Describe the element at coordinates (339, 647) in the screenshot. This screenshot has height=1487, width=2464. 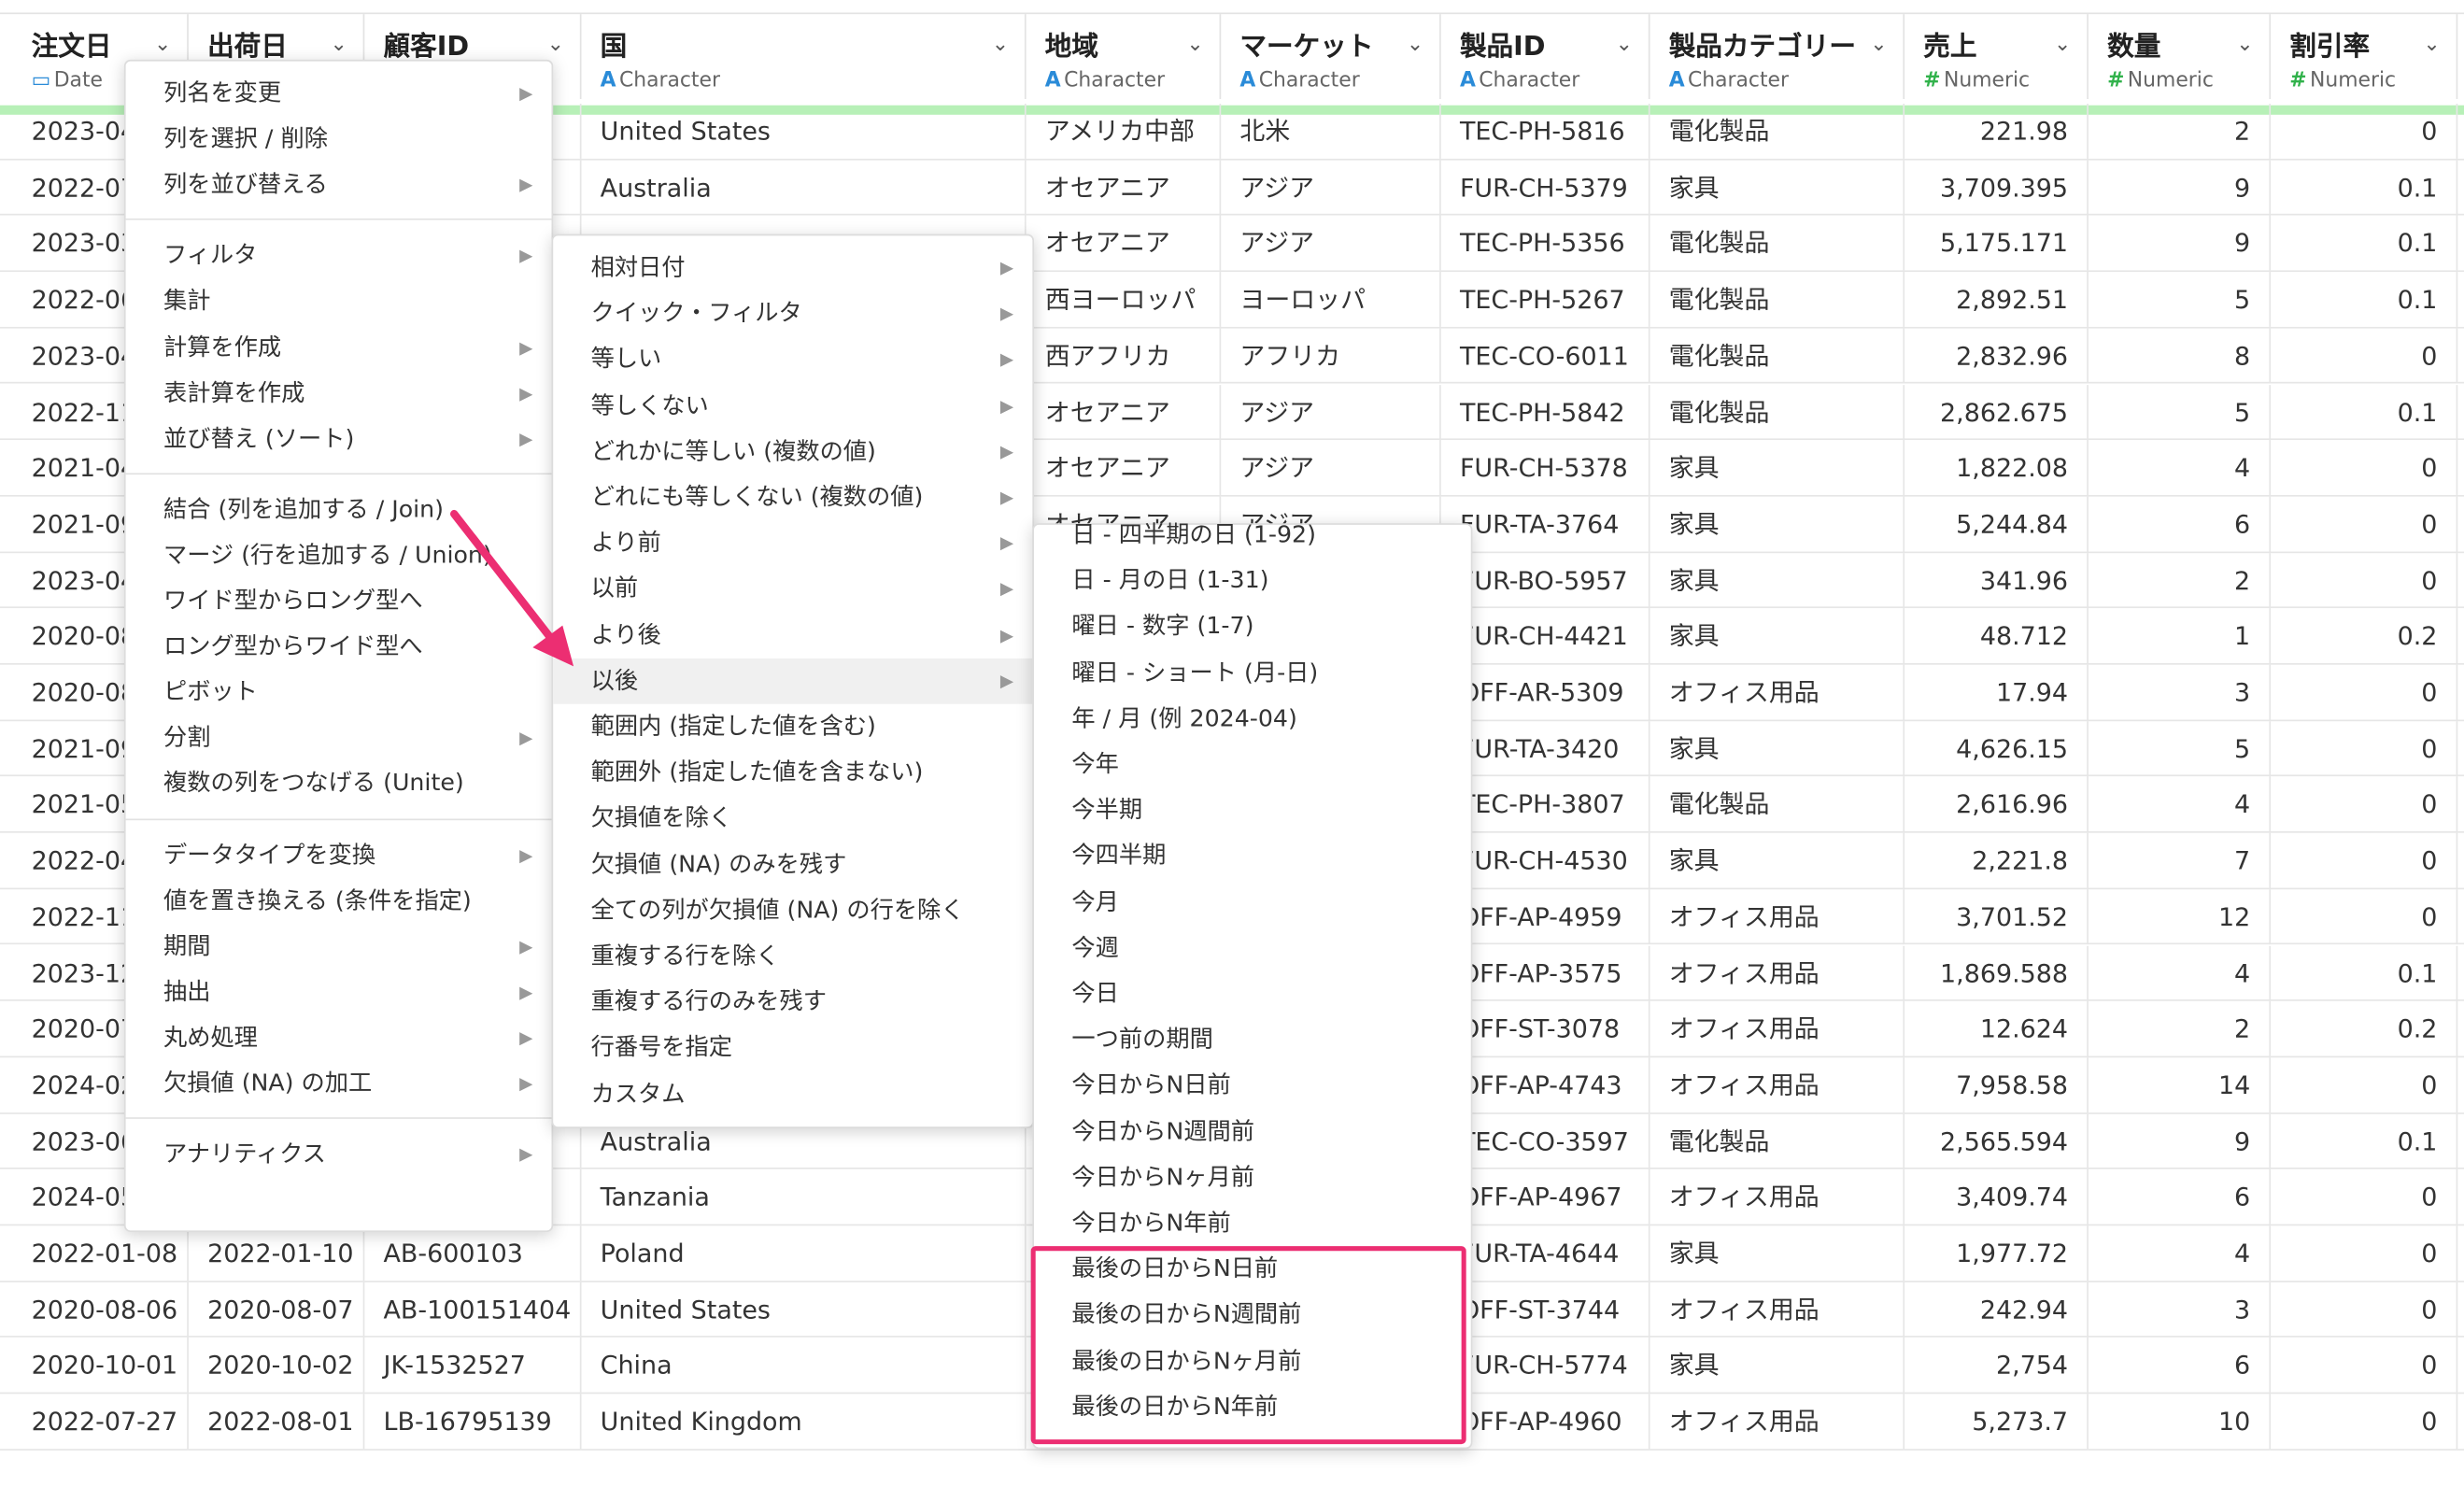
I see `menu-item: ロング型からワイド型へ` at that location.